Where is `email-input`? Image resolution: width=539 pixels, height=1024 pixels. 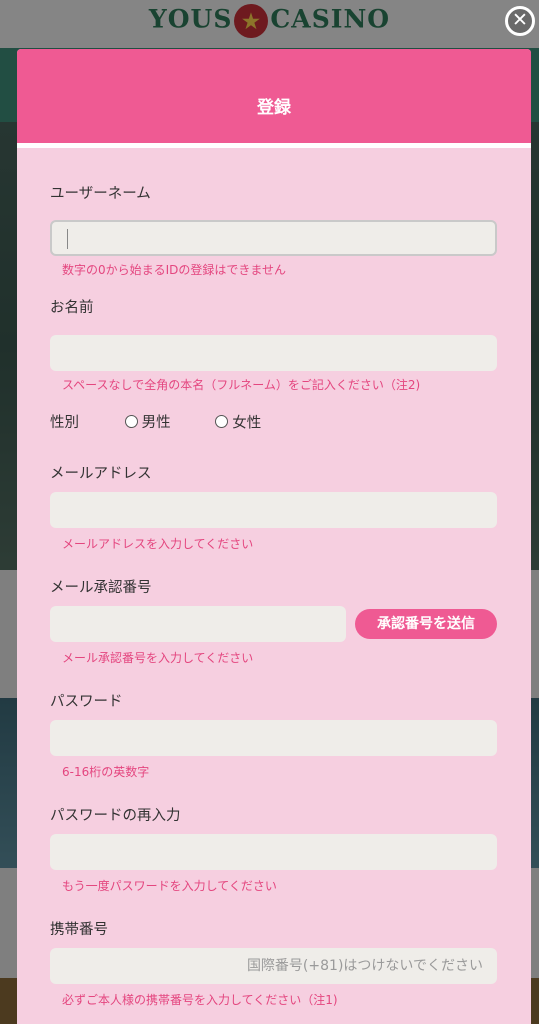 email-input is located at coordinates (273, 510).